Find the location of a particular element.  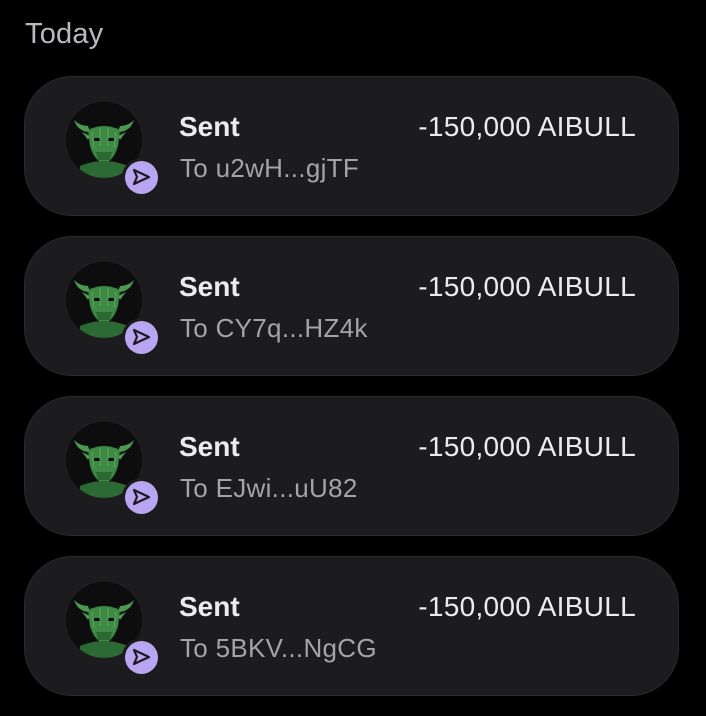

transaction-recipient: To 5BKV...NgCG is located at coordinates (278, 648).